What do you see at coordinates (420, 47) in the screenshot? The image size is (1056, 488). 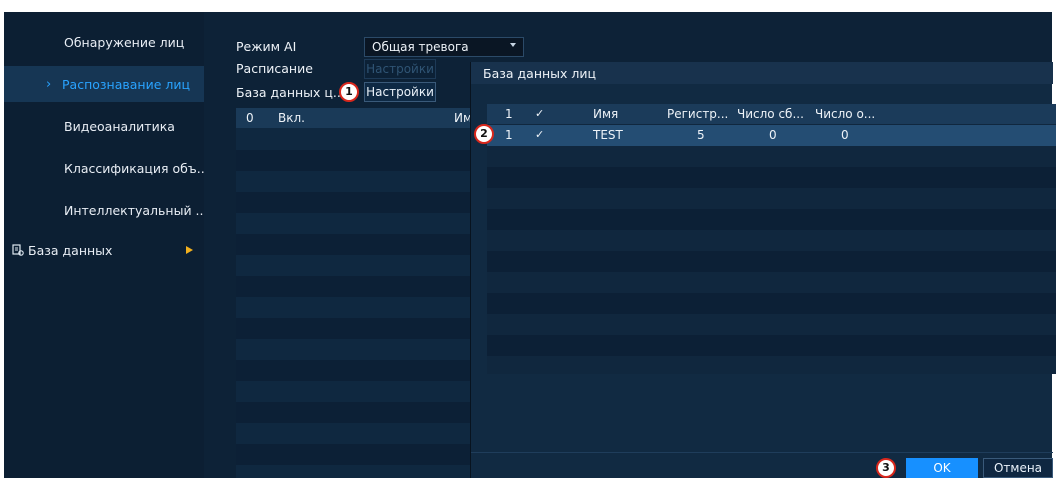 I see `ai-mode-value: Общая тревога` at bounding box center [420, 47].